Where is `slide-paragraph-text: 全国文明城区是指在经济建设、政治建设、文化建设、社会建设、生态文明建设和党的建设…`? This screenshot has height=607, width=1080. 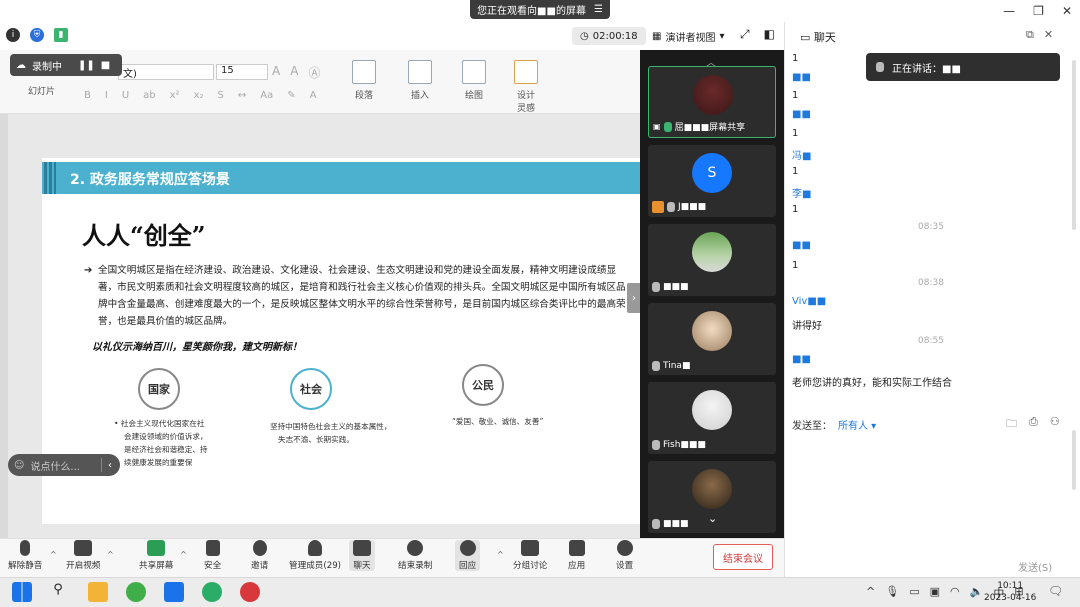
slide-paragraph-text: 全国文明城区是指在经济建设、政治建设、文化建设、社会建设、生态文明建设和党的建设… is located at coordinates (362, 296).